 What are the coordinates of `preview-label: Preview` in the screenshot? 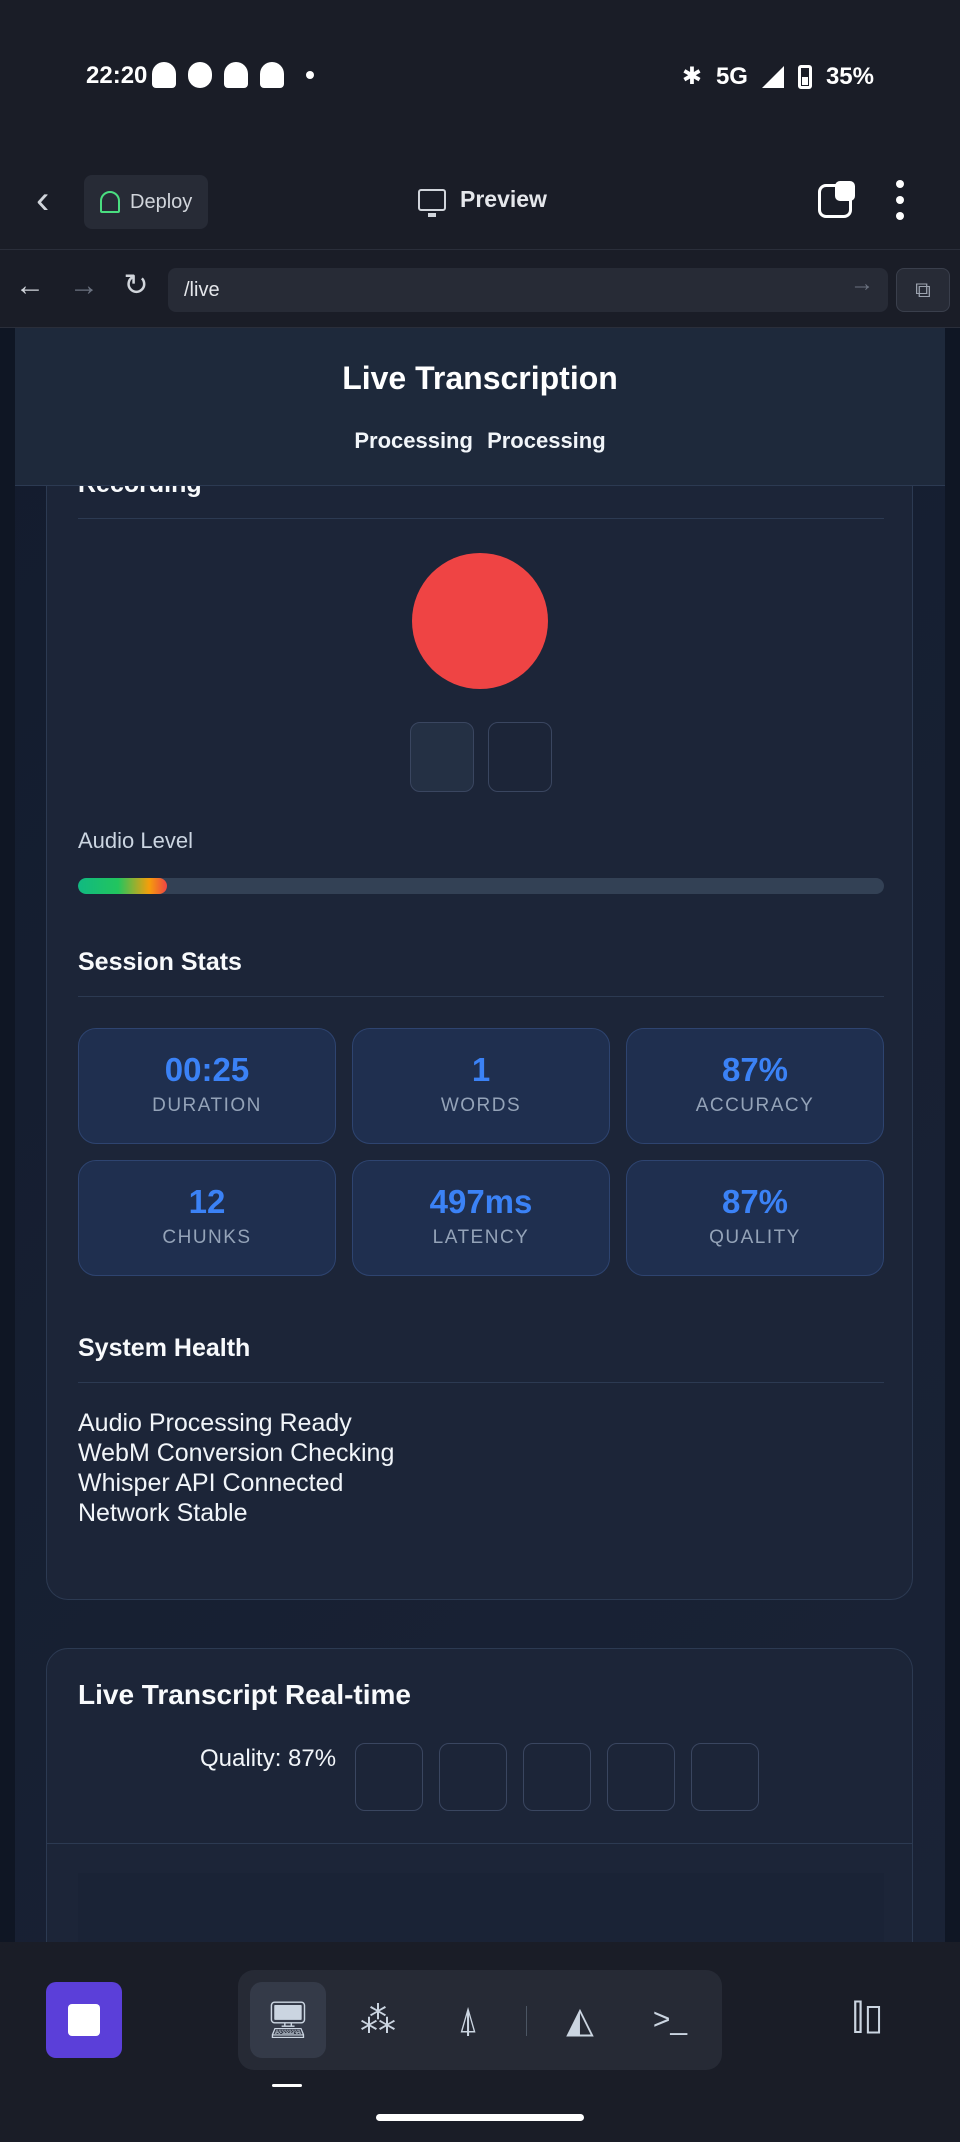 It's located at (503, 199).